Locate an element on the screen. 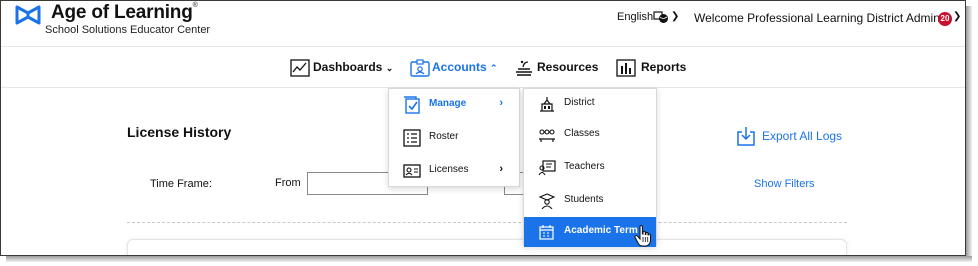  submenu-item-classes-label: Classes is located at coordinates (582, 133).